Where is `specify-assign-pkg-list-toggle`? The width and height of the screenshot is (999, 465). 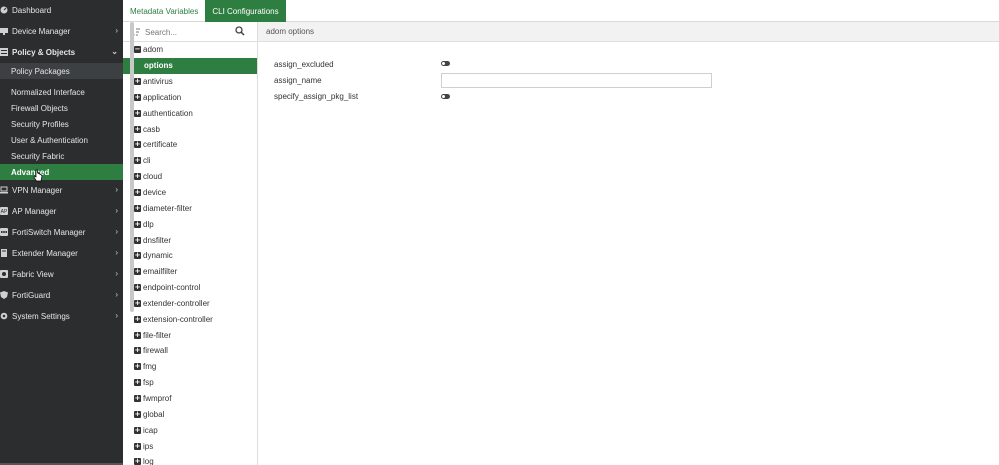 specify-assign-pkg-list-toggle is located at coordinates (445, 96).